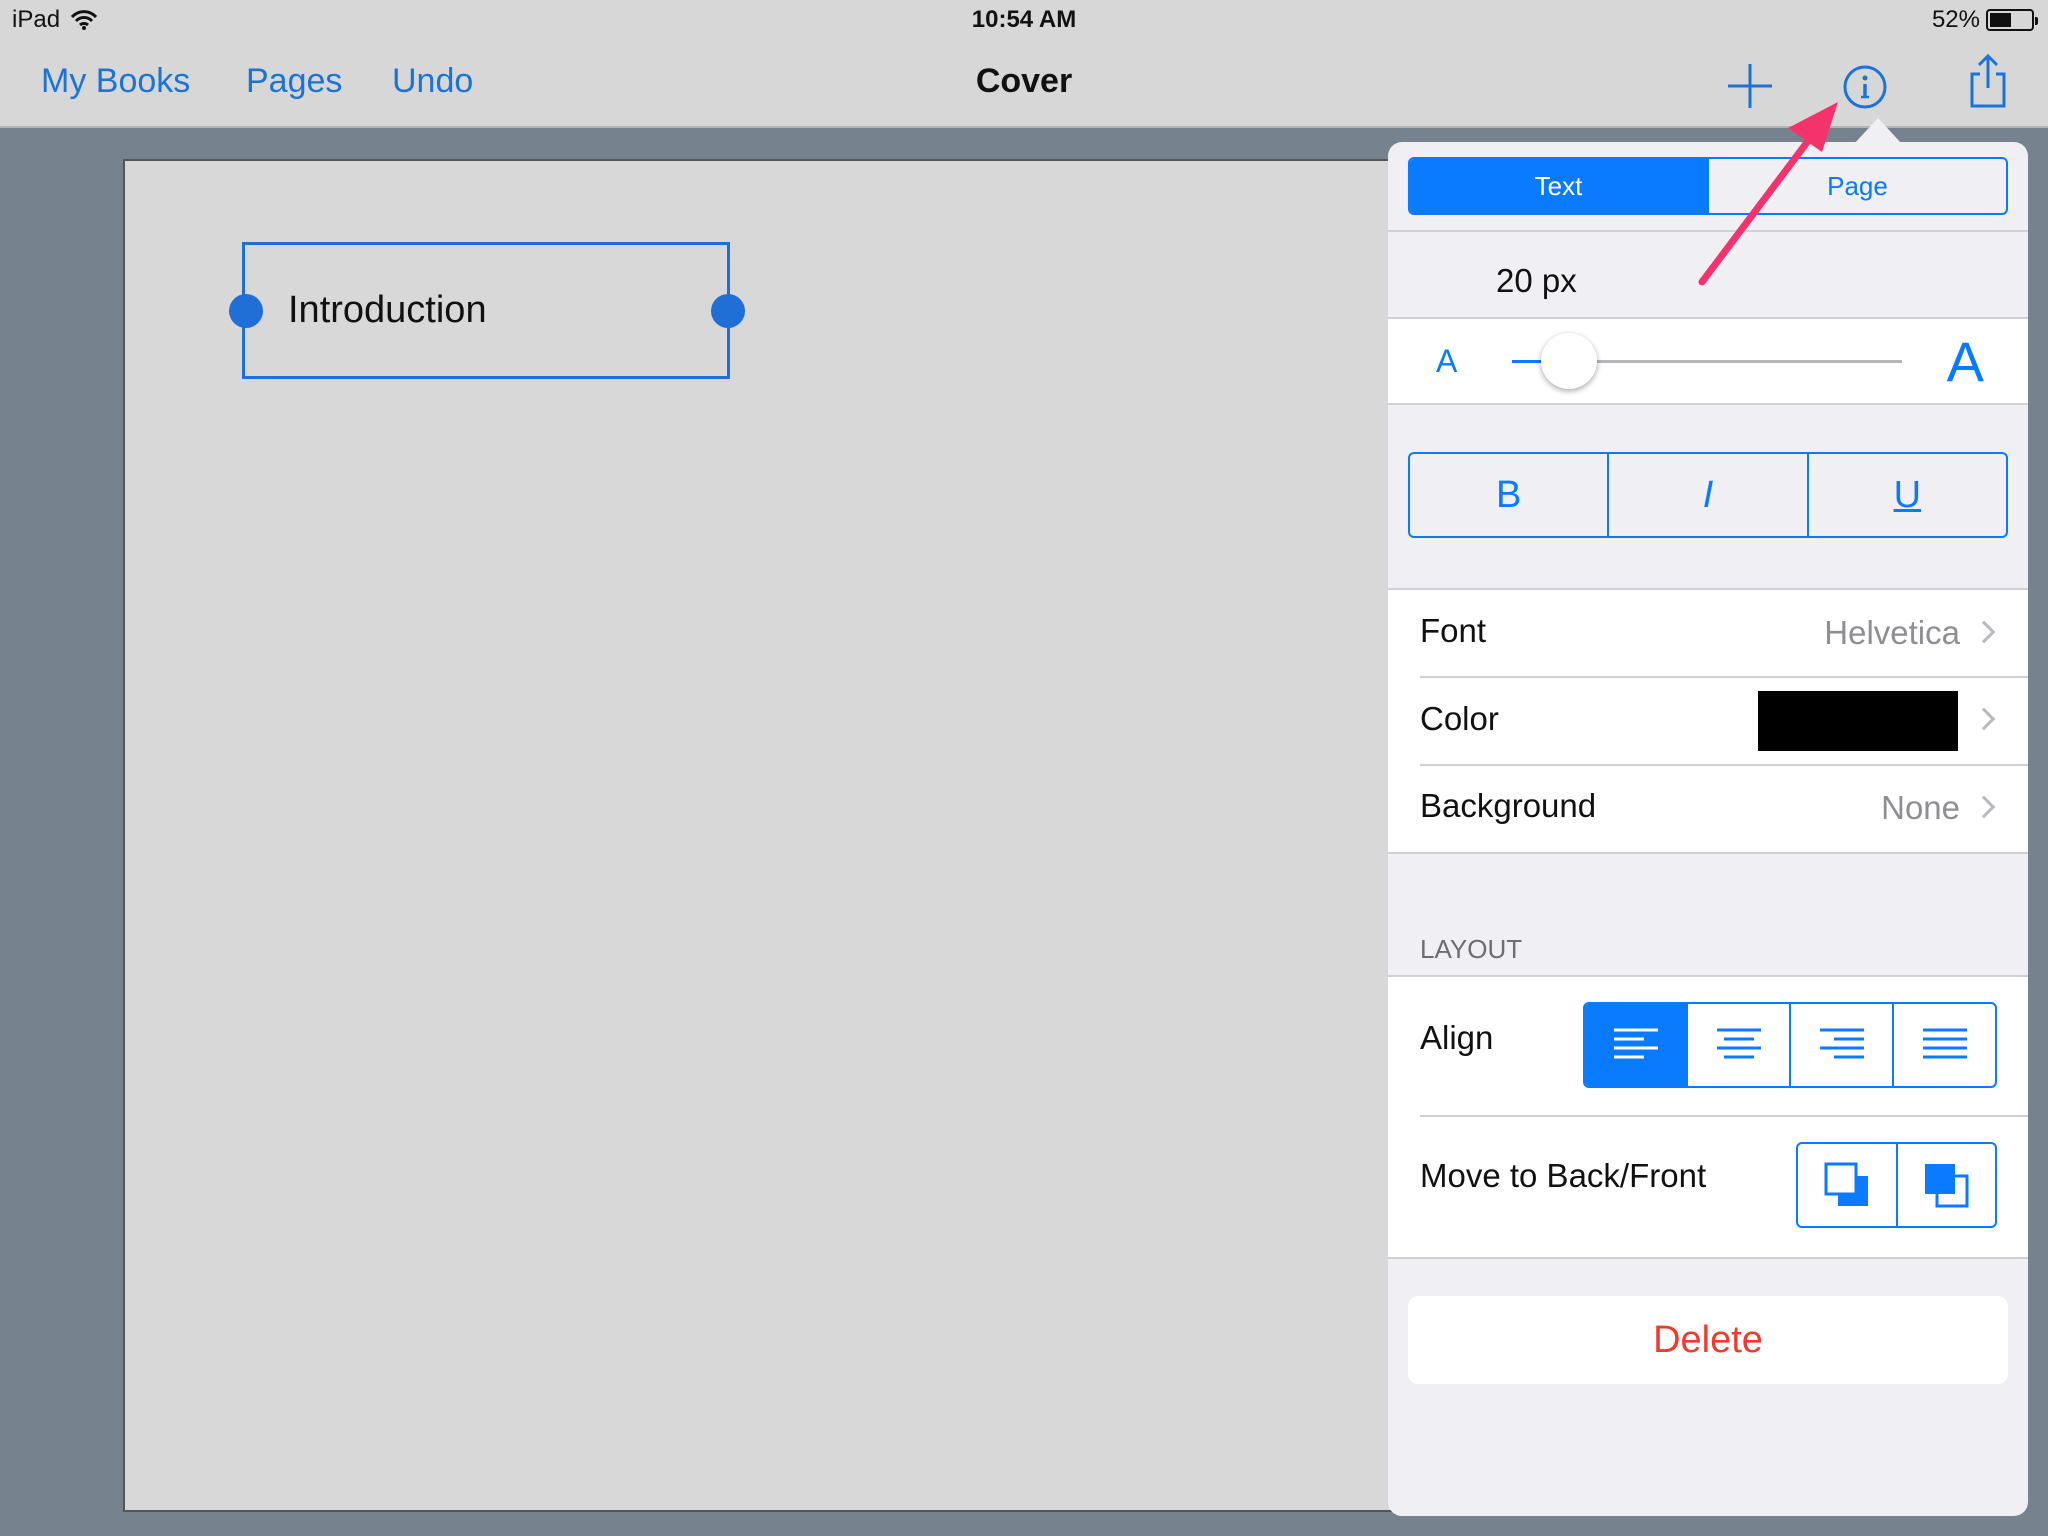 Image resolution: width=2048 pixels, height=1536 pixels. What do you see at coordinates (1768, 194) in the screenshot?
I see `annotation-arrow-icon` at bounding box center [1768, 194].